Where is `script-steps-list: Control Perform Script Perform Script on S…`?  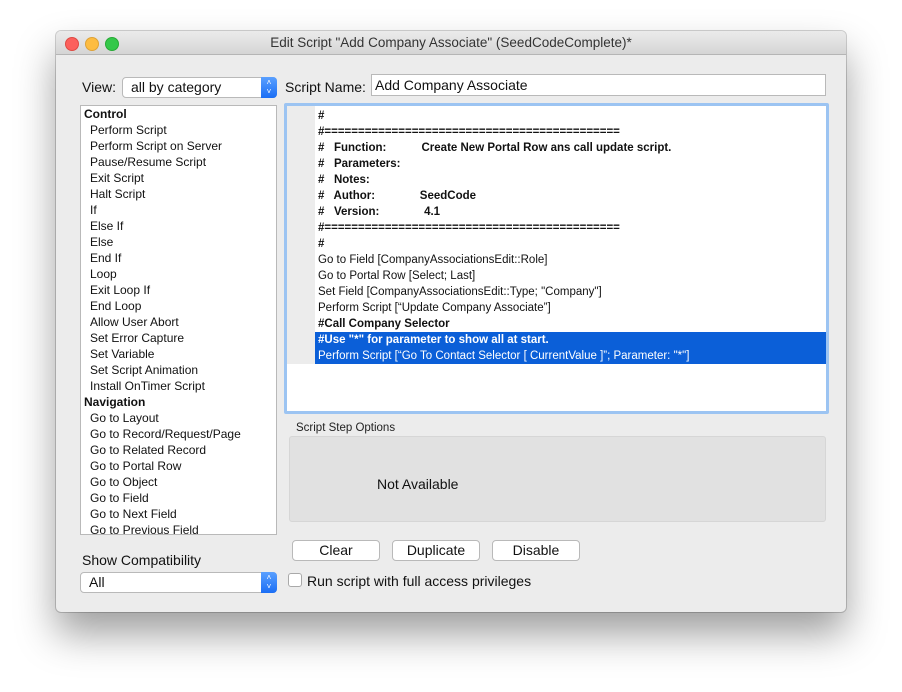
script-steps-list: Control Perform Script Perform Script on S… is located at coordinates (178, 320).